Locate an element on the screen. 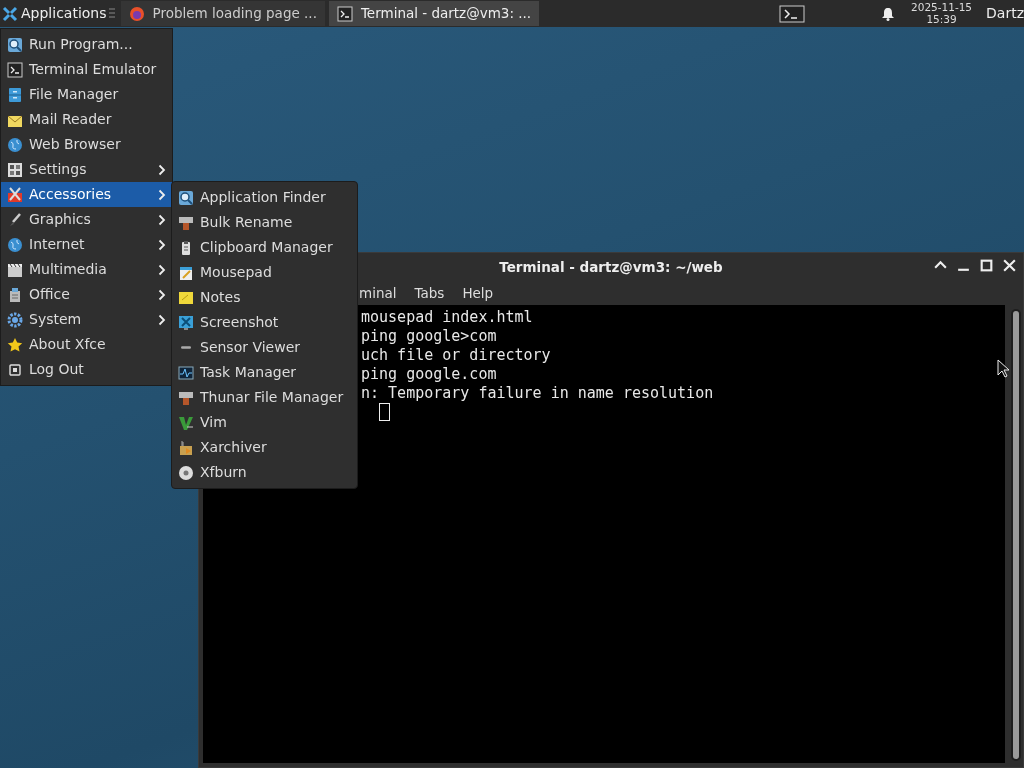  menu-bar-item: Tabs is located at coordinates (429, 293).